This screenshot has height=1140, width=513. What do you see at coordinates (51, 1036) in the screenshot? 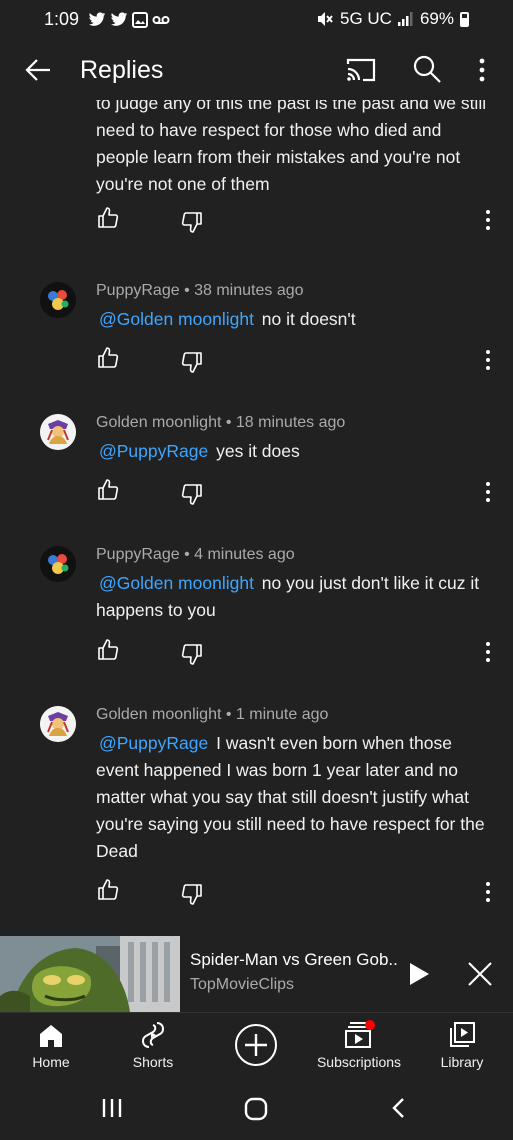
I see `home-icon` at bounding box center [51, 1036].